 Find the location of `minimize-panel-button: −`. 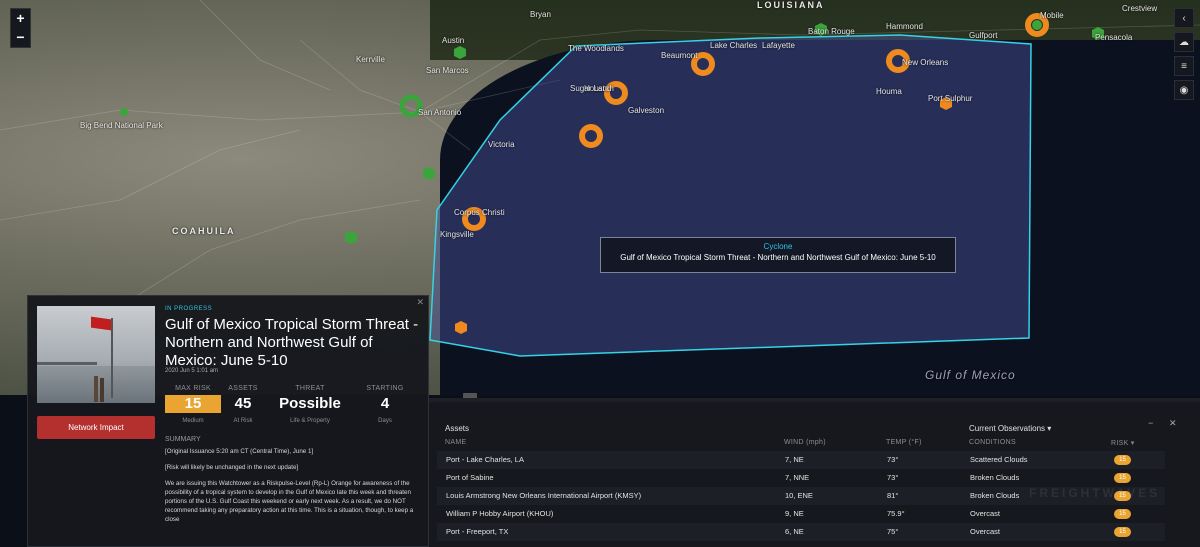

minimize-panel-button: − is located at coordinates (1150, 423).